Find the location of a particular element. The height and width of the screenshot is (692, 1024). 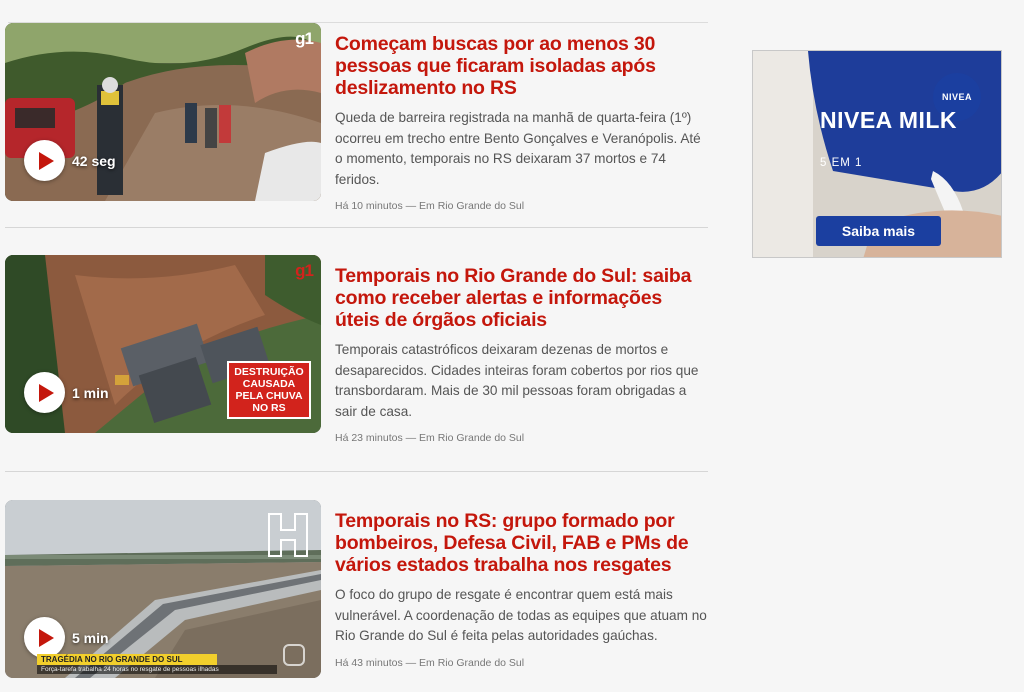

video-duration: 1 min is located at coordinates (90, 392).